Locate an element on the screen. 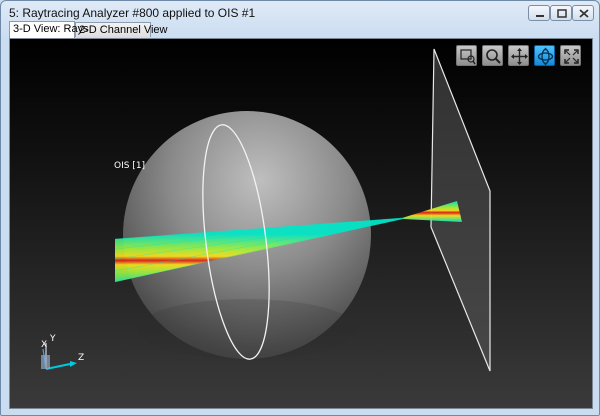  fit-expand-icon is located at coordinates (571, 56).